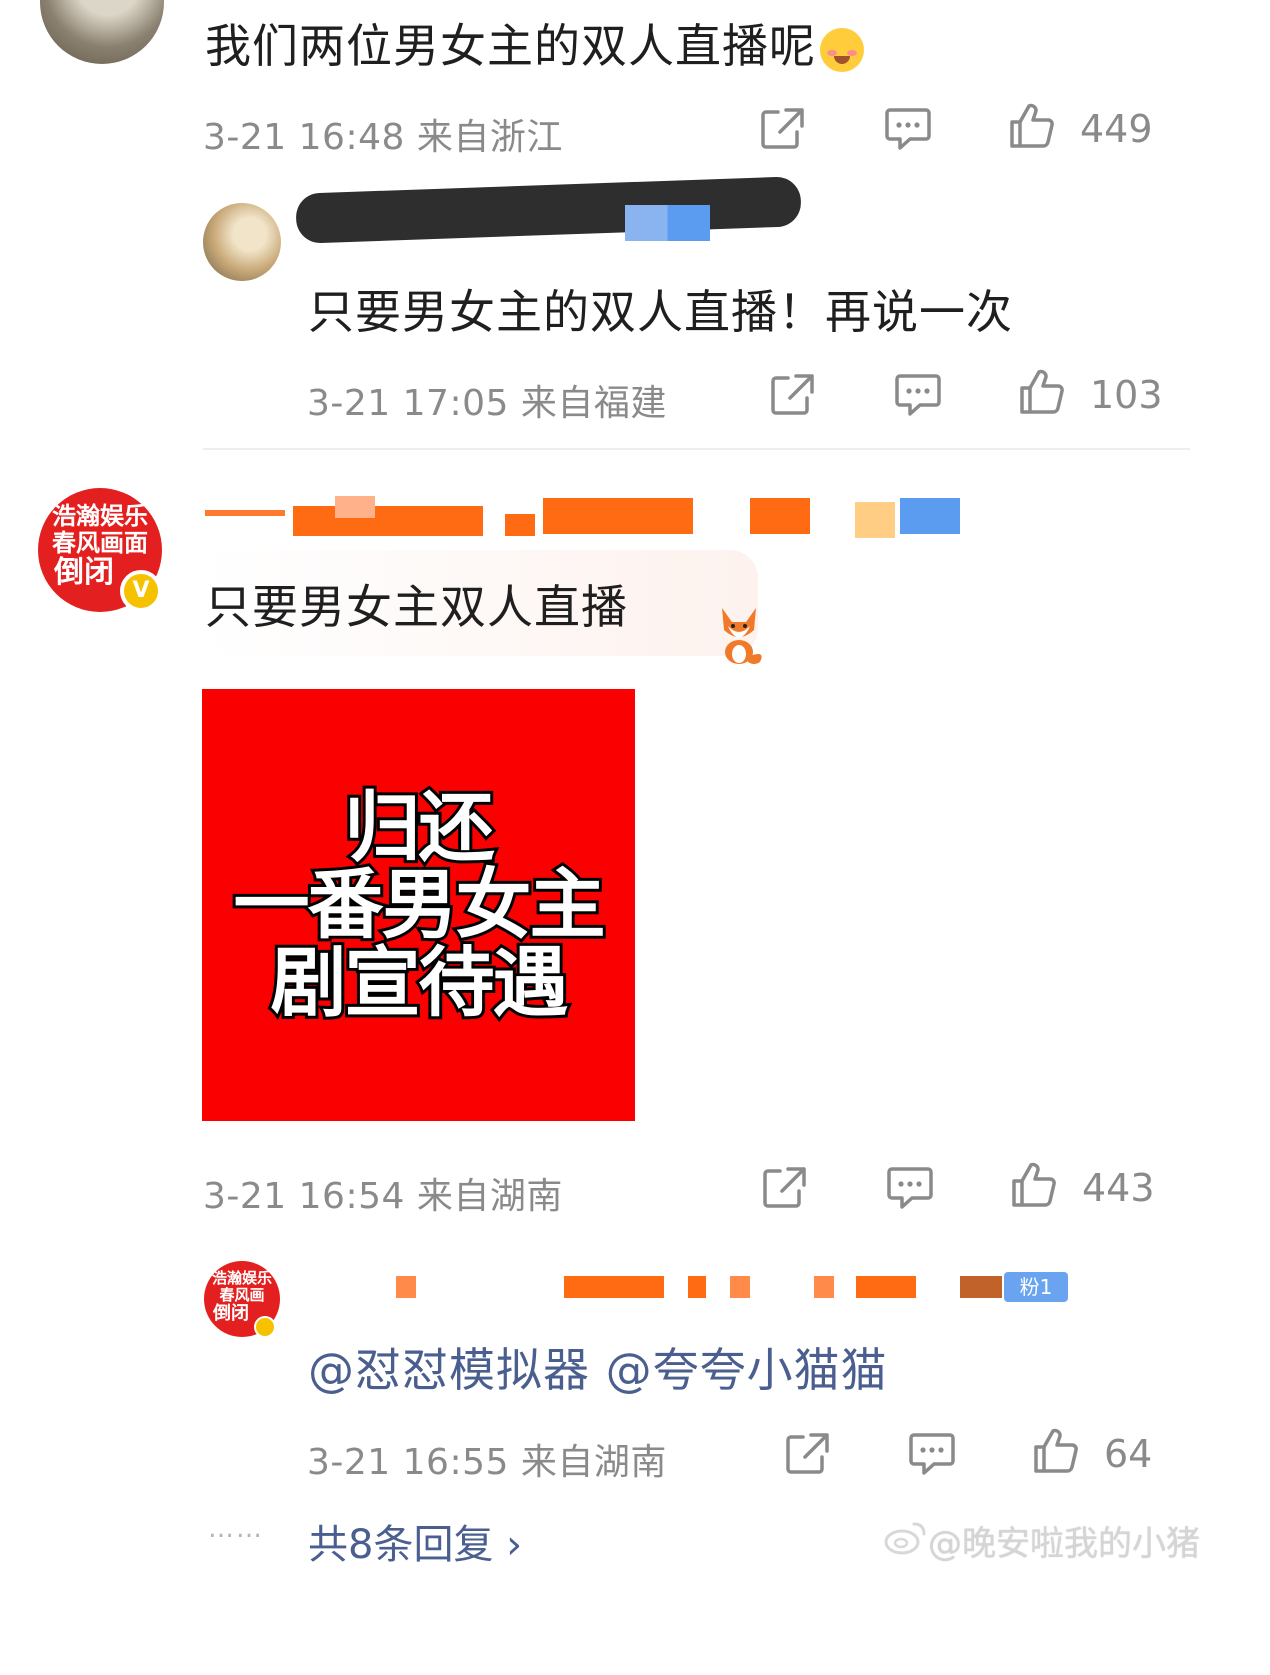 This screenshot has width=1270, height=1675. What do you see at coordinates (420, 982) in the screenshot?
I see `poster-line: 剧宣待遇` at bounding box center [420, 982].